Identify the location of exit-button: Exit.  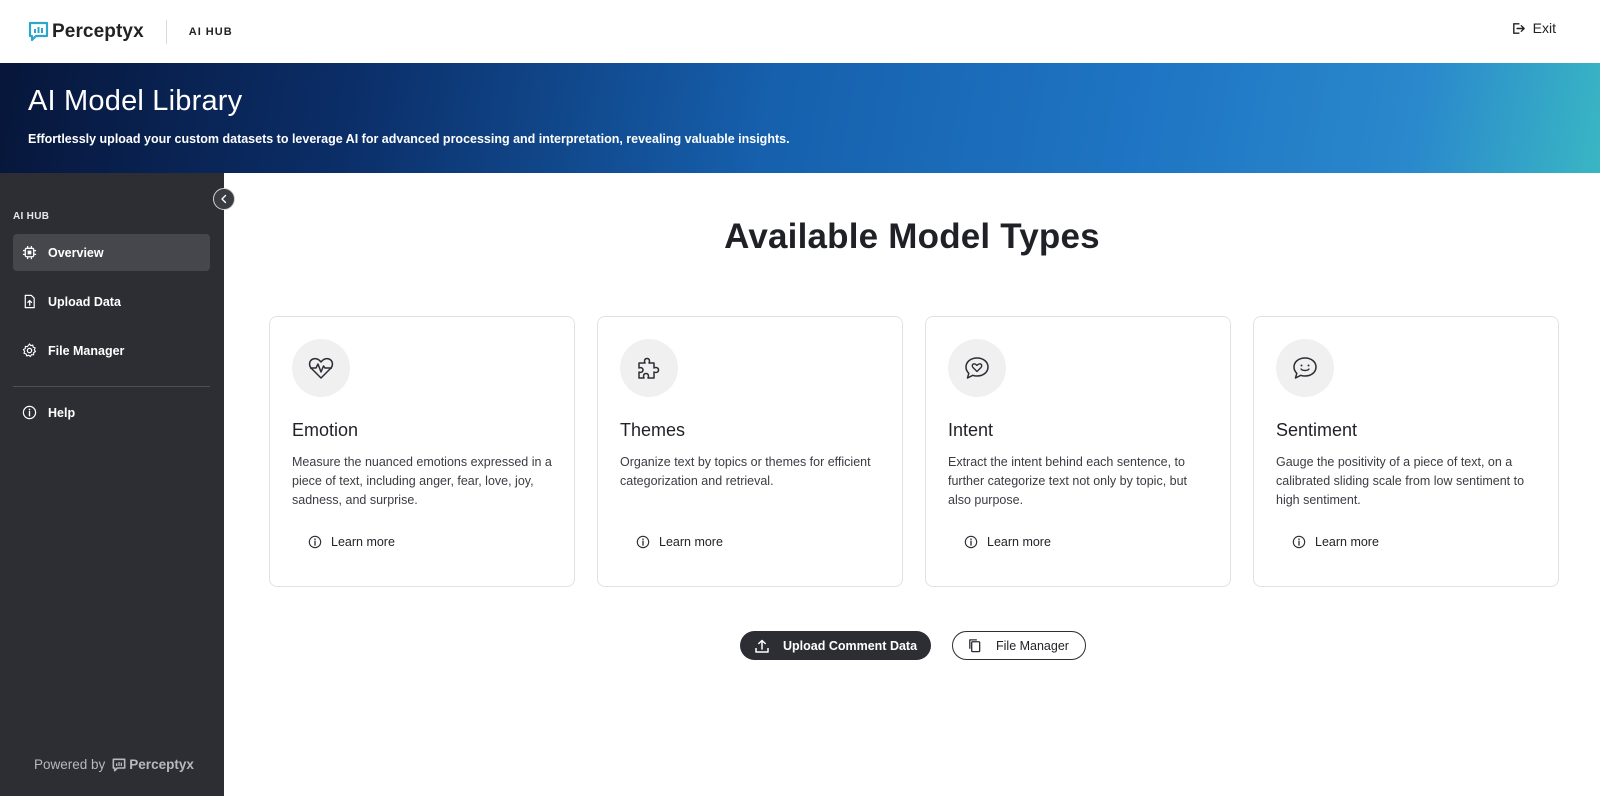
(1533, 28).